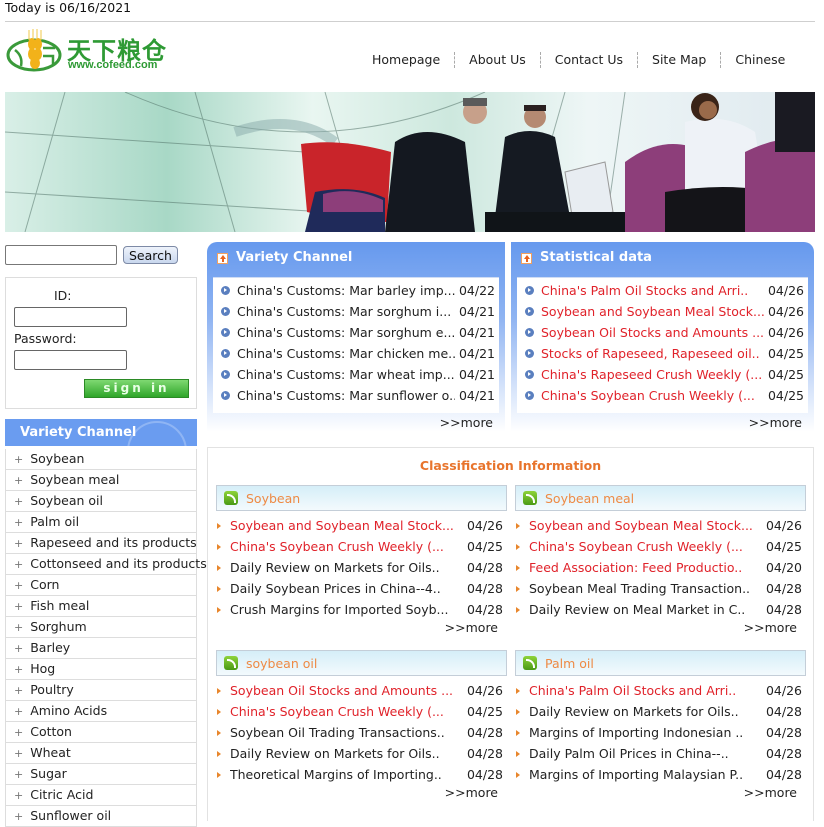 The height and width of the screenshot is (827, 824). Describe the element at coordinates (101, 732) in the screenshot. I see `sidebar-item: + Cotton` at that location.